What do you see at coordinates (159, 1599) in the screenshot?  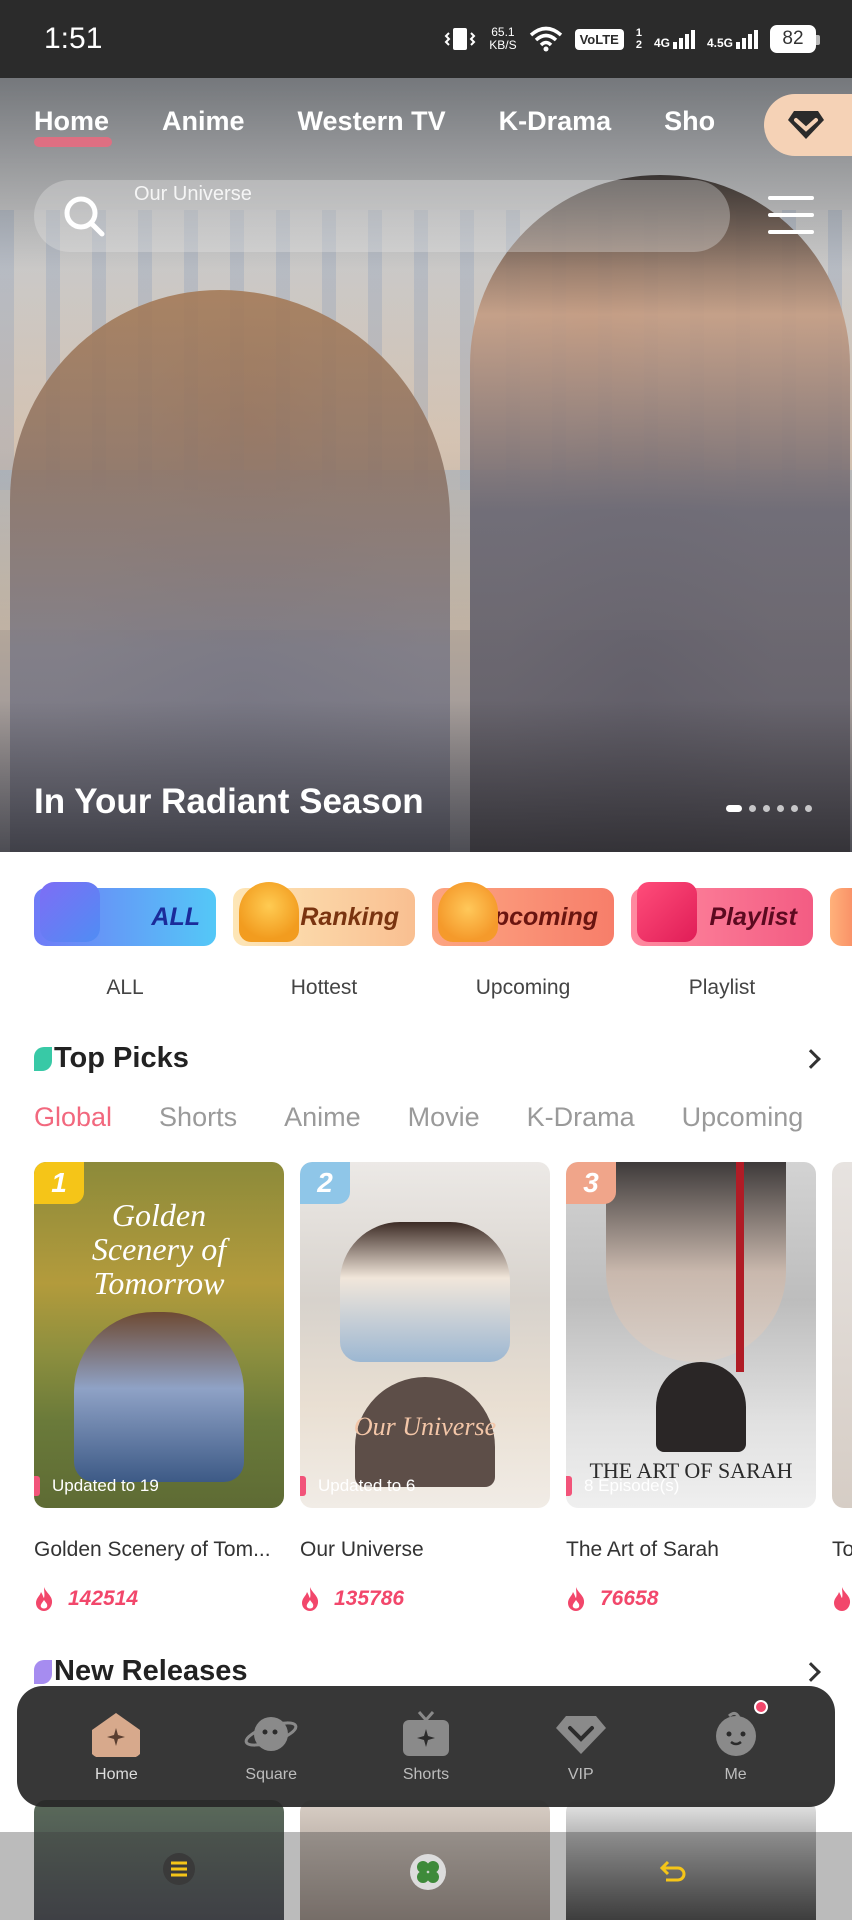 I see `heat-count: 142514` at bounding box center [159, 1599].